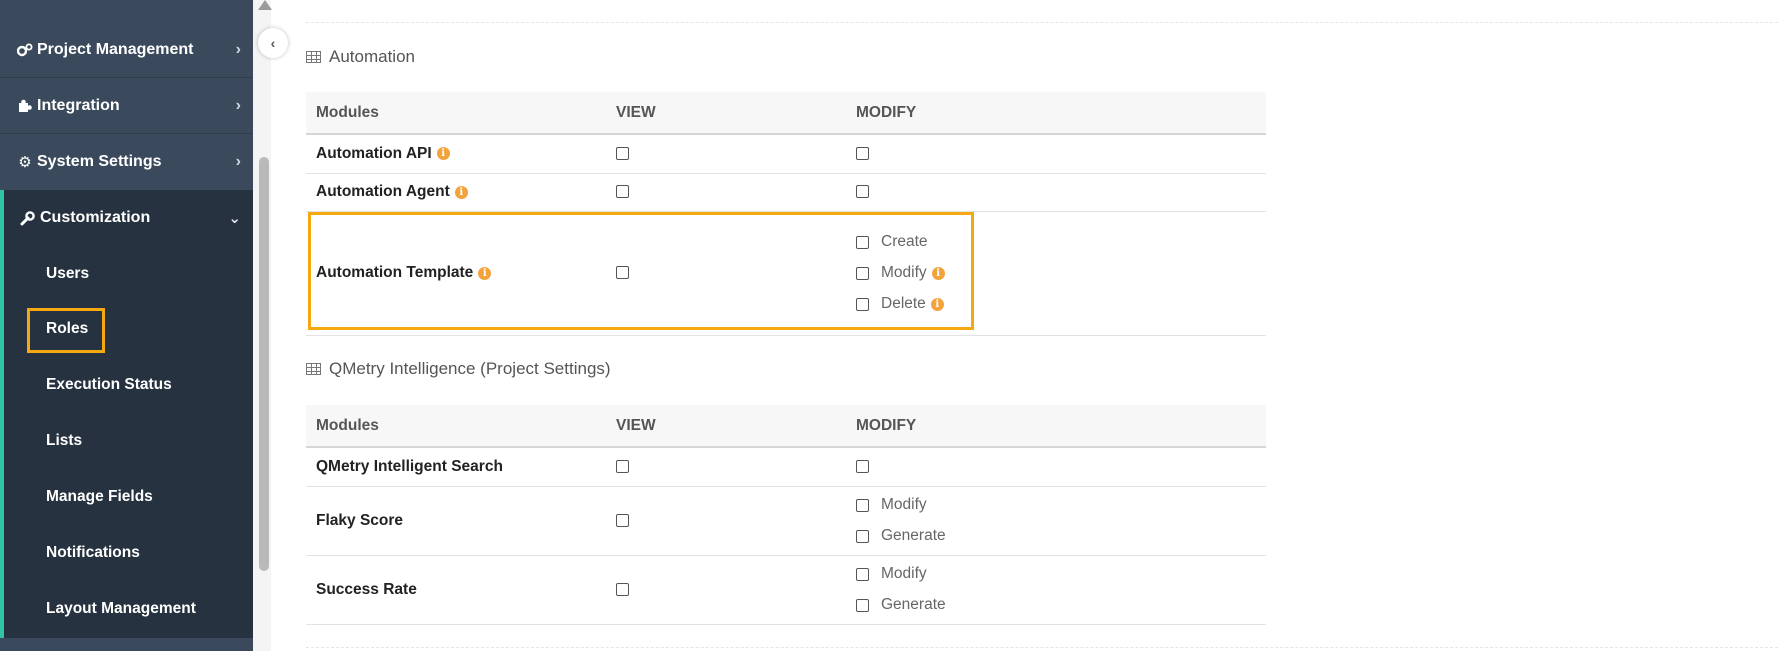 This screenshot has height=651, width=1778. What do you see at coordinates (409, 466) in the screenshot?
I see `module-name: QMetry Intelligent Search` at bounding box center [409, 466].